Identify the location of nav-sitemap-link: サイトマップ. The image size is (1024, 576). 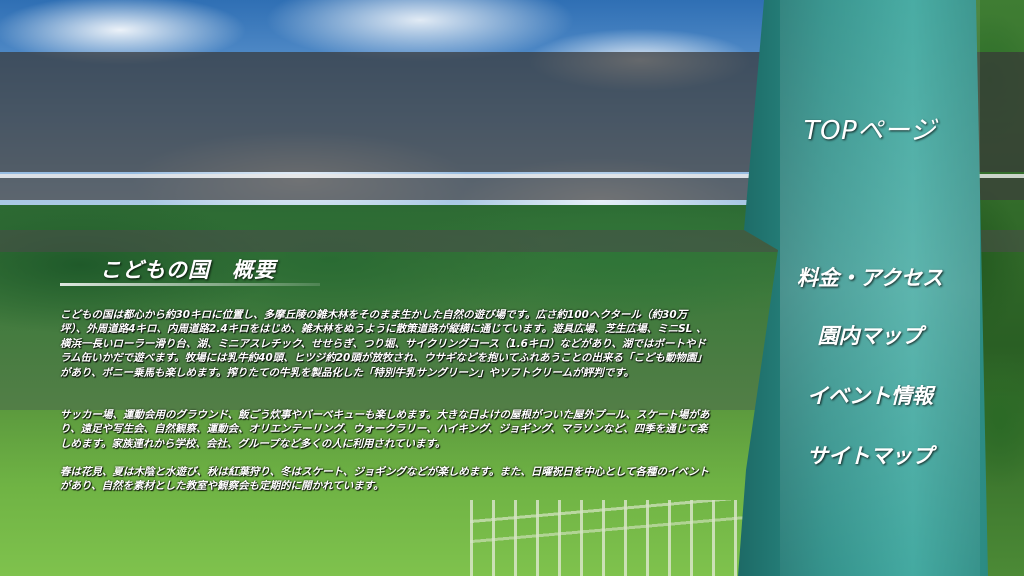
(870, 455).